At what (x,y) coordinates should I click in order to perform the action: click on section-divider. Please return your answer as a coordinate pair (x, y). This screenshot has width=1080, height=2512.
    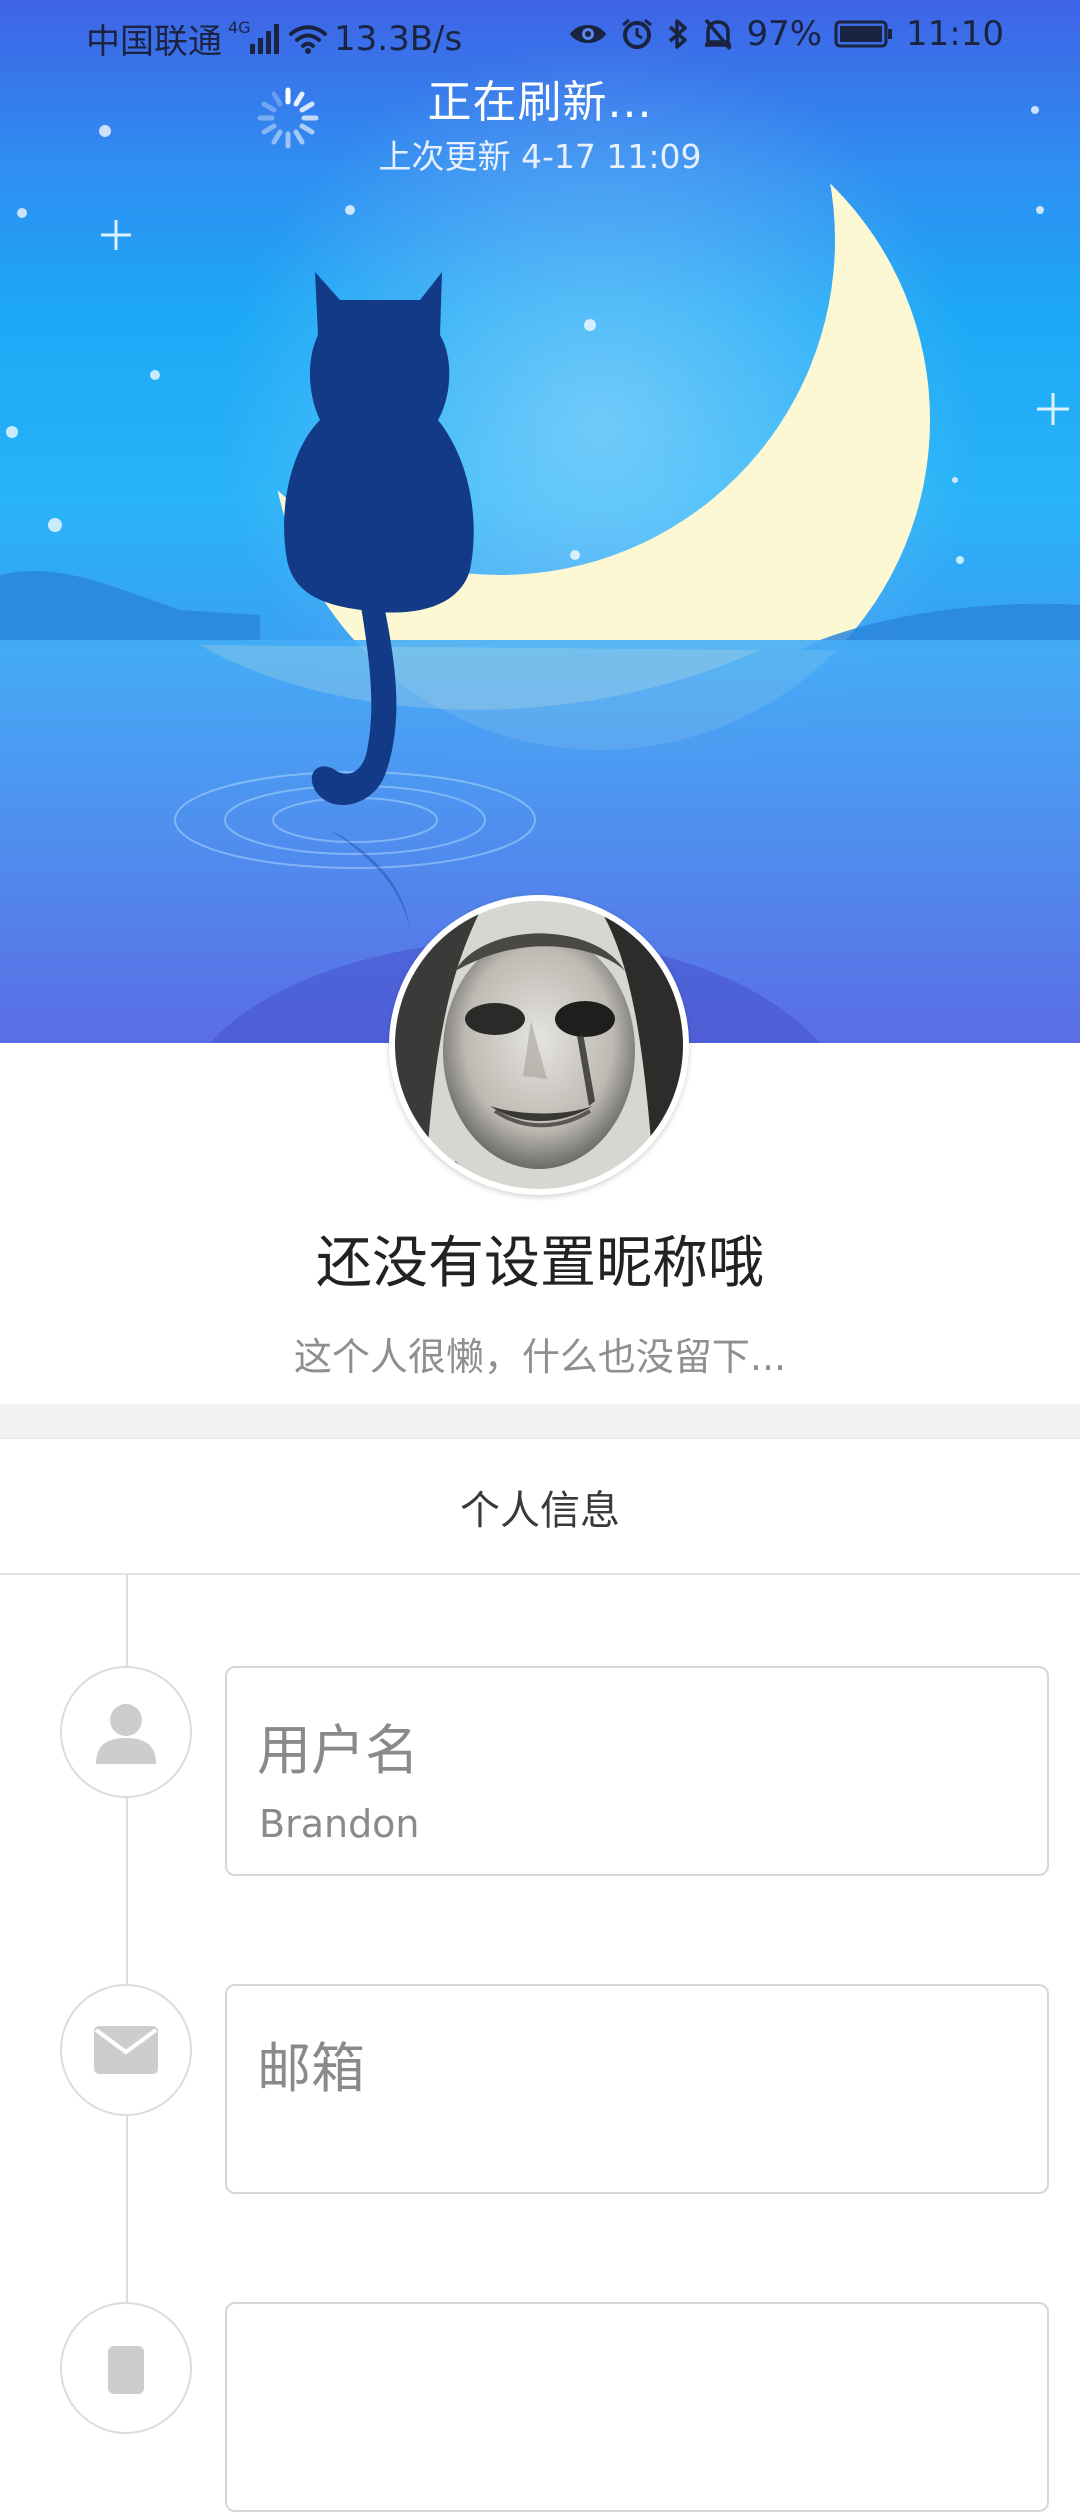
    Looking at the image, I should click on (540, 1421).